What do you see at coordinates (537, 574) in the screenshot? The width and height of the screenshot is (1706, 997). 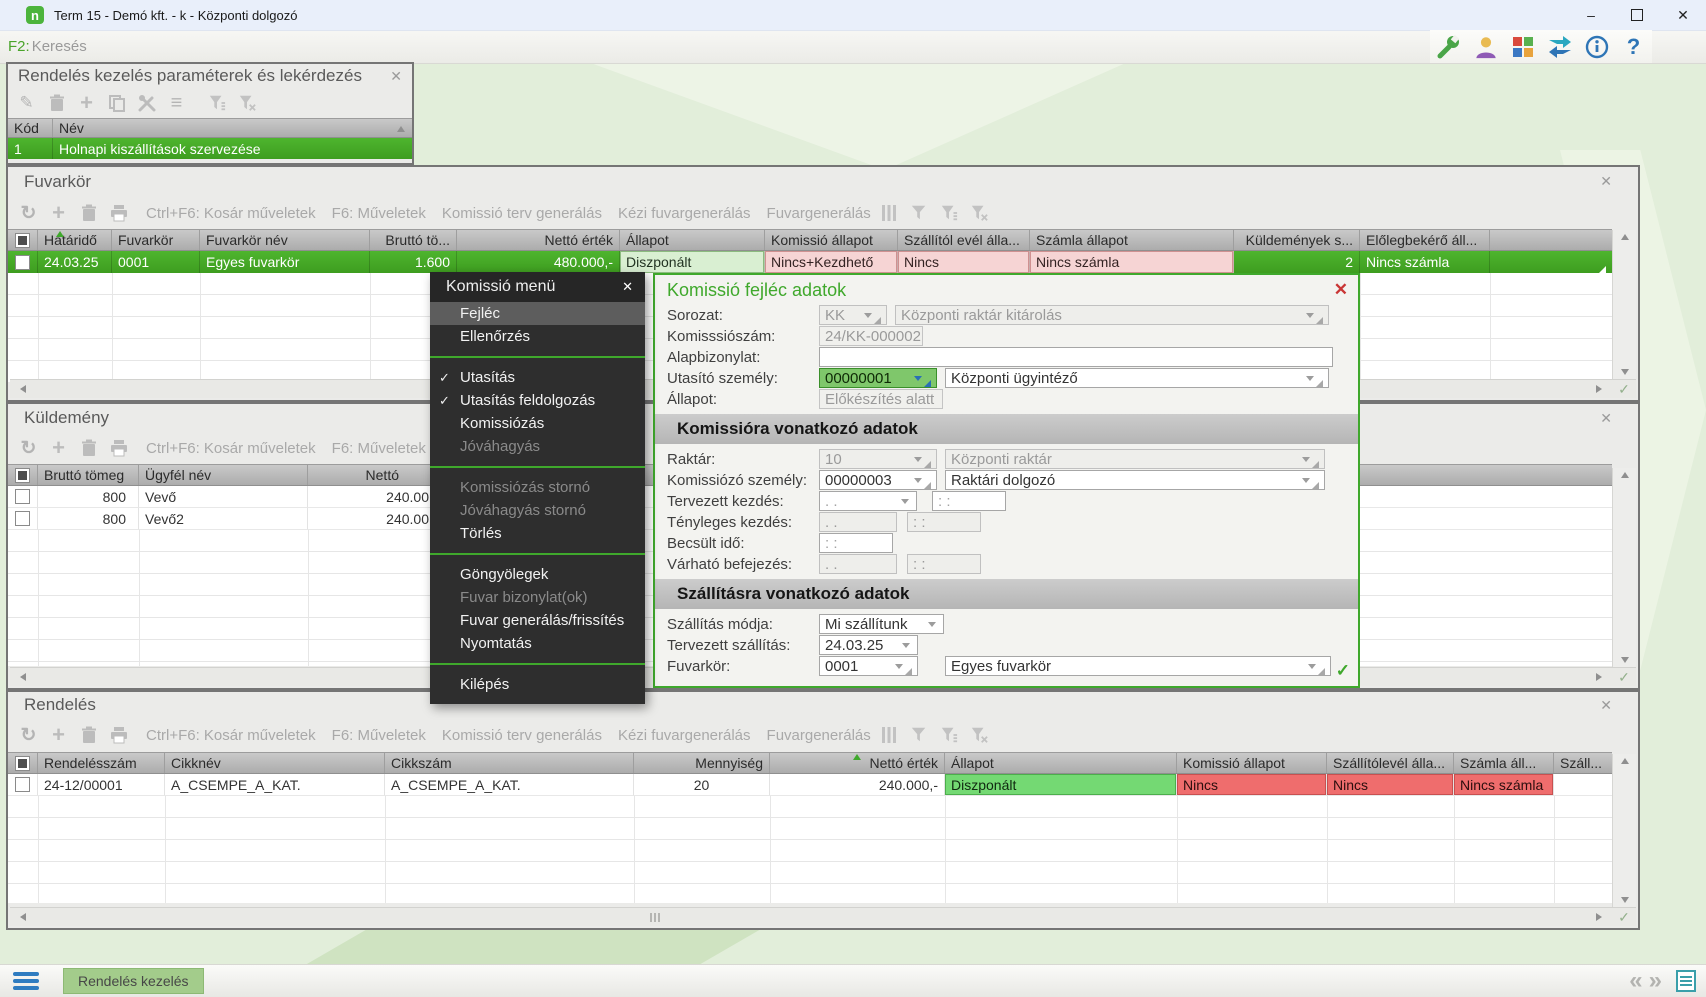 I see `menu-item-gongyolegek: Göngyölegek` at bounding box center [537, 574].